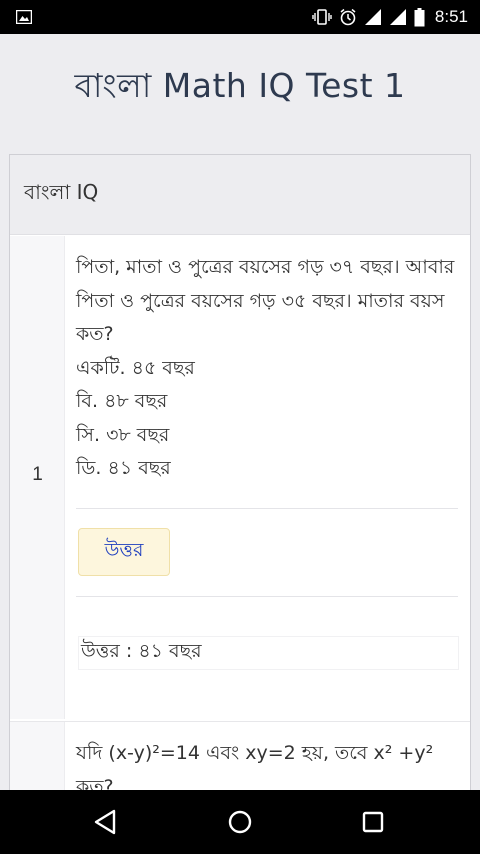 Image resolution: width=480 pixels, height=854 pixels. Describe the element at coordinates (122, 401) in the screenshot. I see `option-b: বি. ৪৮ বছর` at that location.